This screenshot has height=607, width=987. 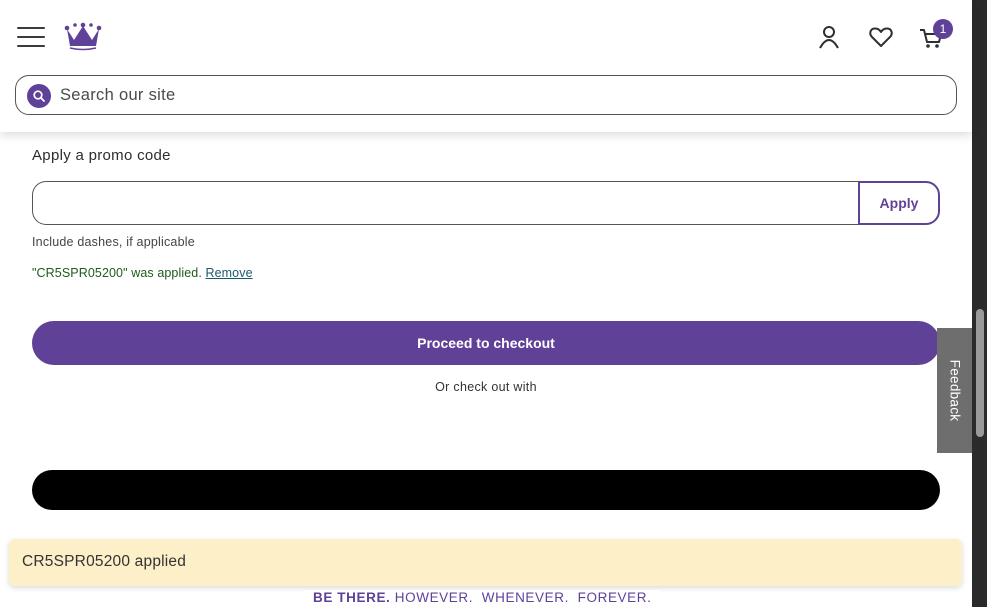 I want to click on proceed-to-checkout-button: Proceed to checkout, so click(x=486, y=343).